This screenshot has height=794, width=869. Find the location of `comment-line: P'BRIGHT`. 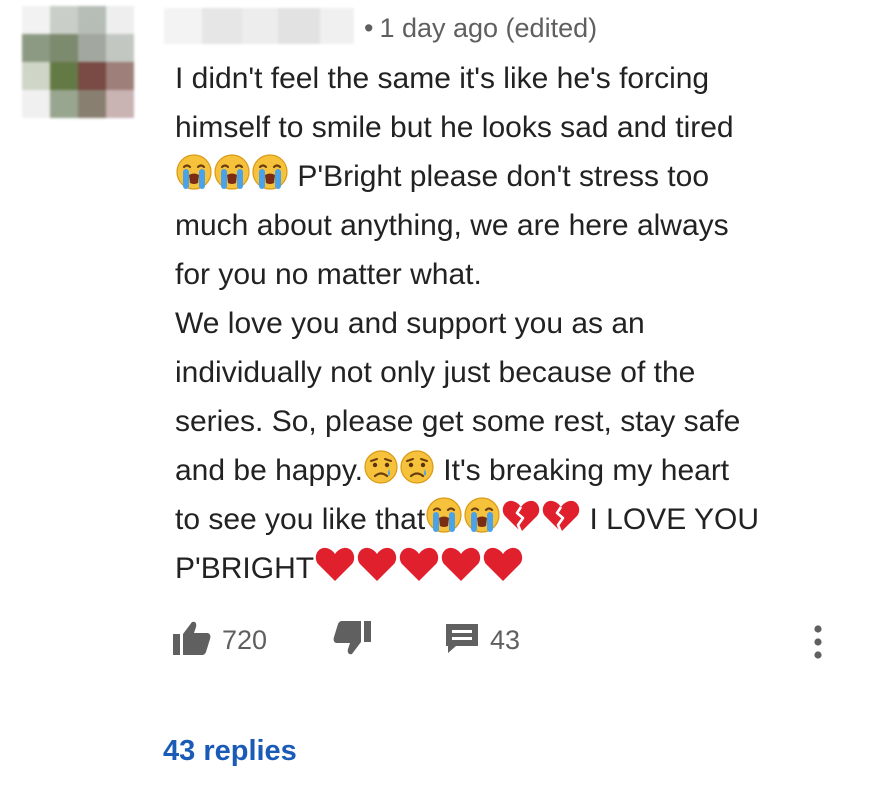

comment-line: P'BRIGHT is located at coordinates (505, 568).